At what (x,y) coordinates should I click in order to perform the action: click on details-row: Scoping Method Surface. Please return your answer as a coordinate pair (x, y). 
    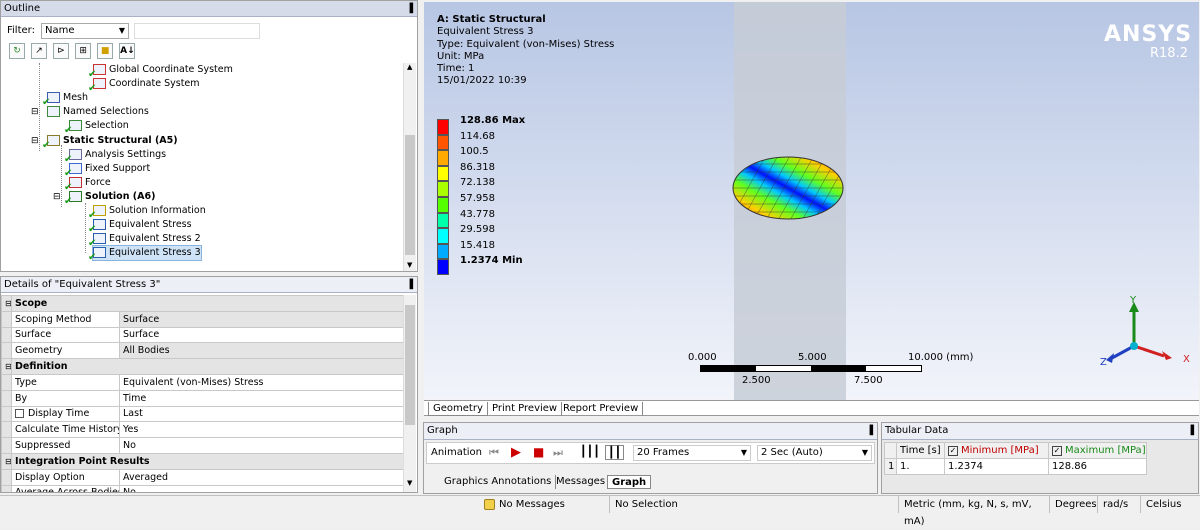
    Looking at the image, I should click on (202, 319).